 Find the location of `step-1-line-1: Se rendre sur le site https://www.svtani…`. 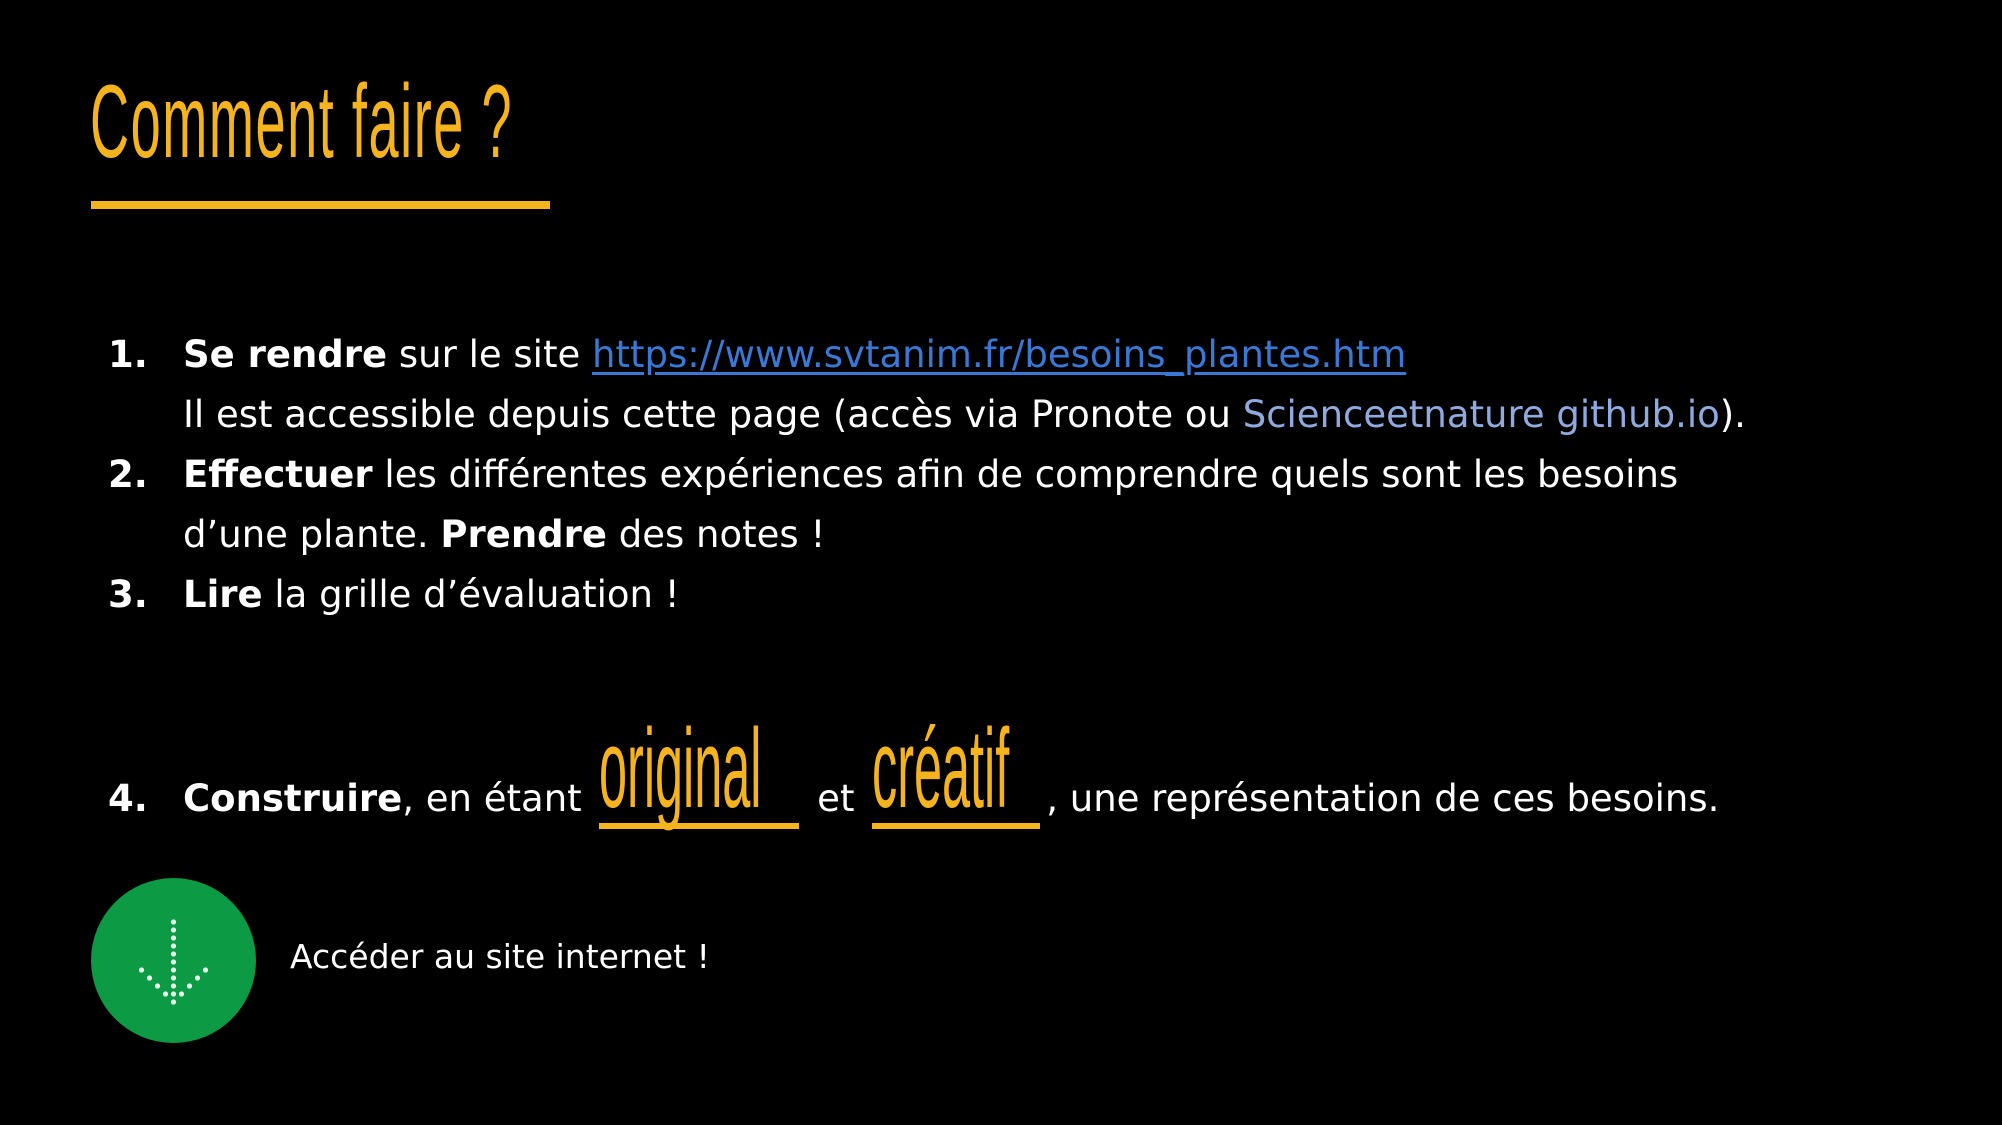

step-1-line-1: Se rendre sur le site https://www.svtani… is located at coordinates (1085, 355).